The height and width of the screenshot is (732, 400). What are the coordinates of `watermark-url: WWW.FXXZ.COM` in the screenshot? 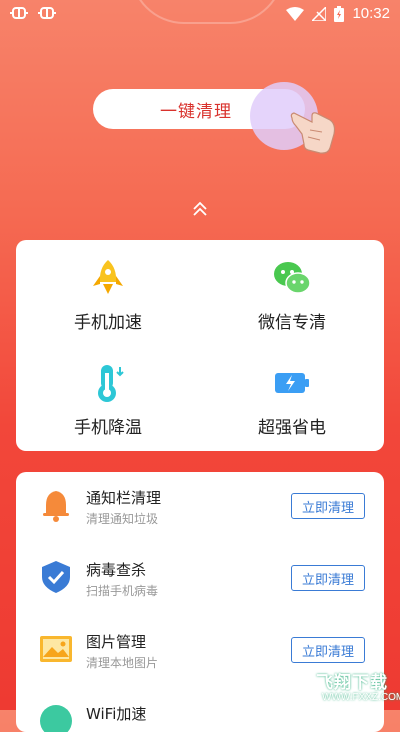 It's located at (361, 697).